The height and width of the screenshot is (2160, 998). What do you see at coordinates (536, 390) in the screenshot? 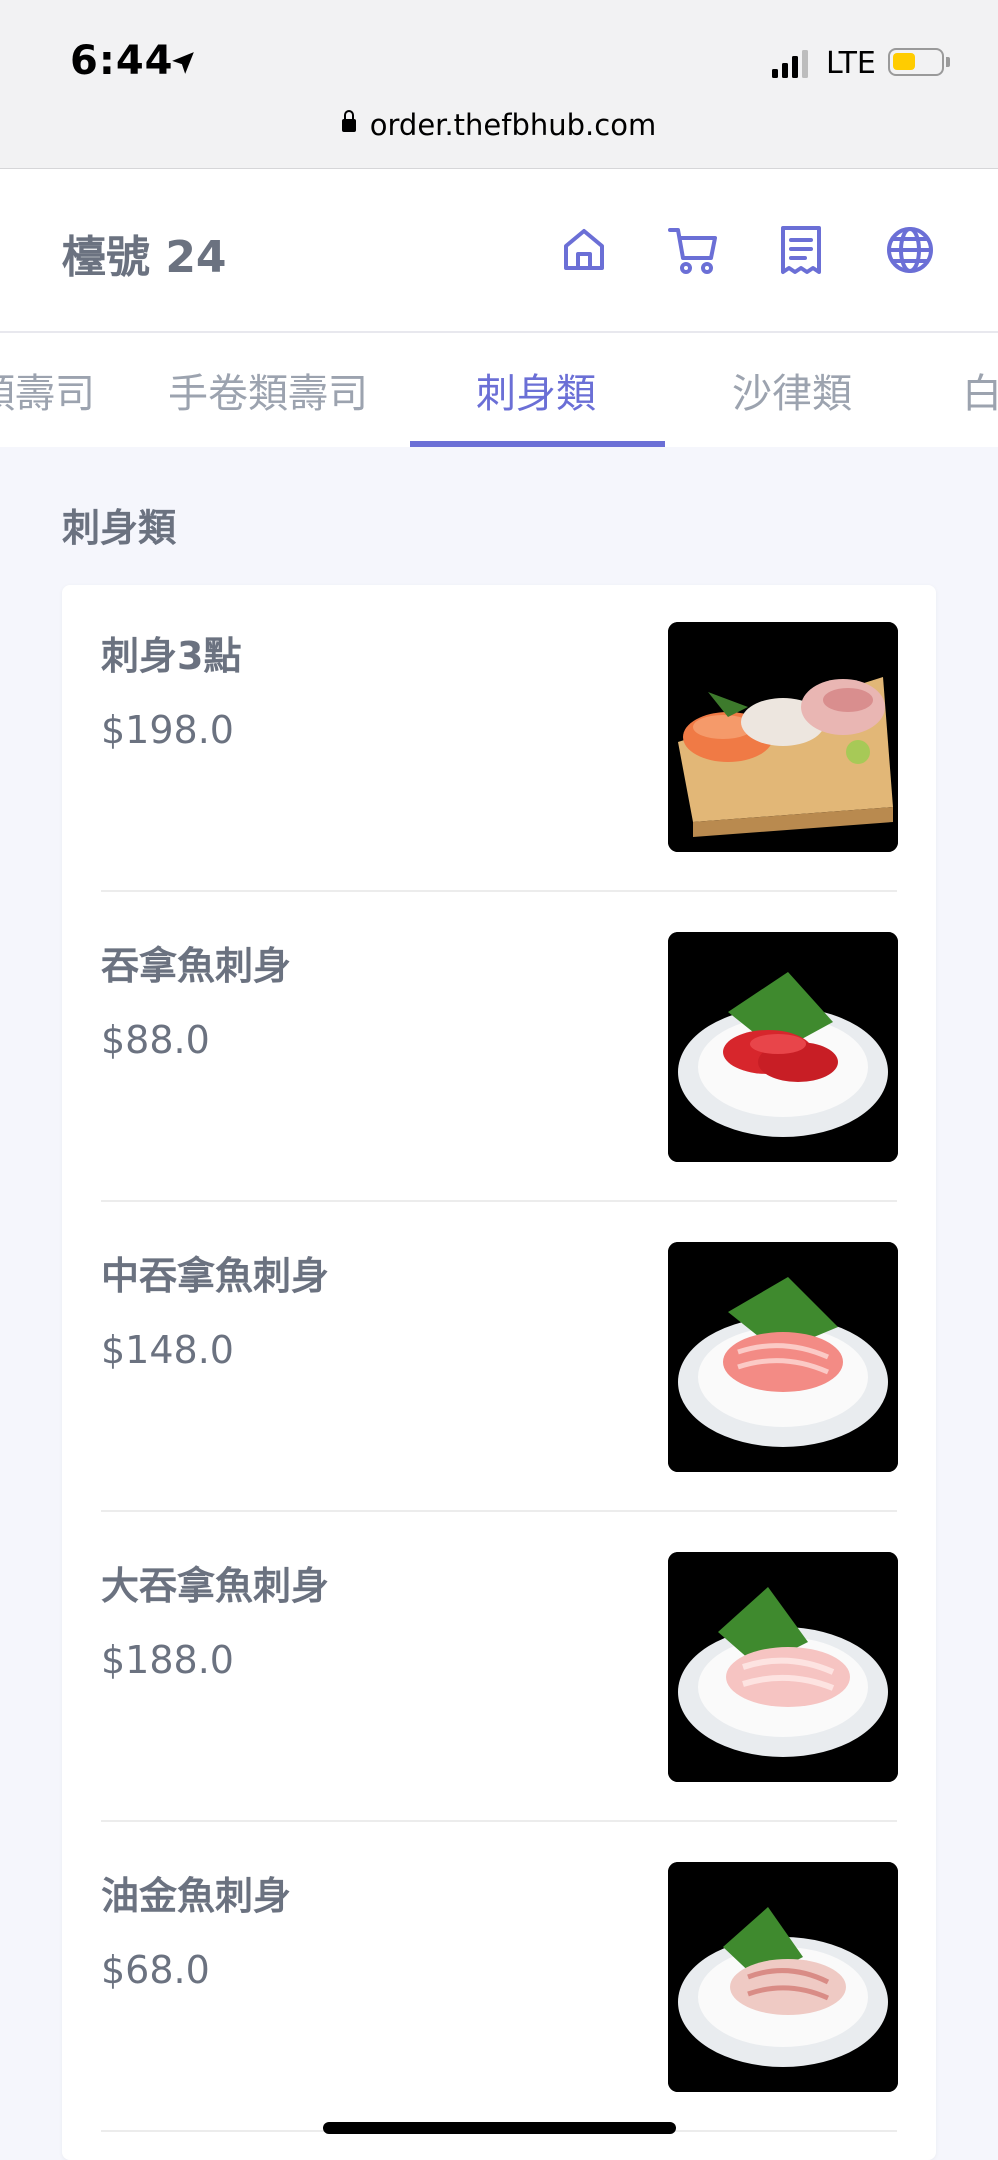
I see `tab-sashimi: 刺身類` at bounding box center [536, 390].